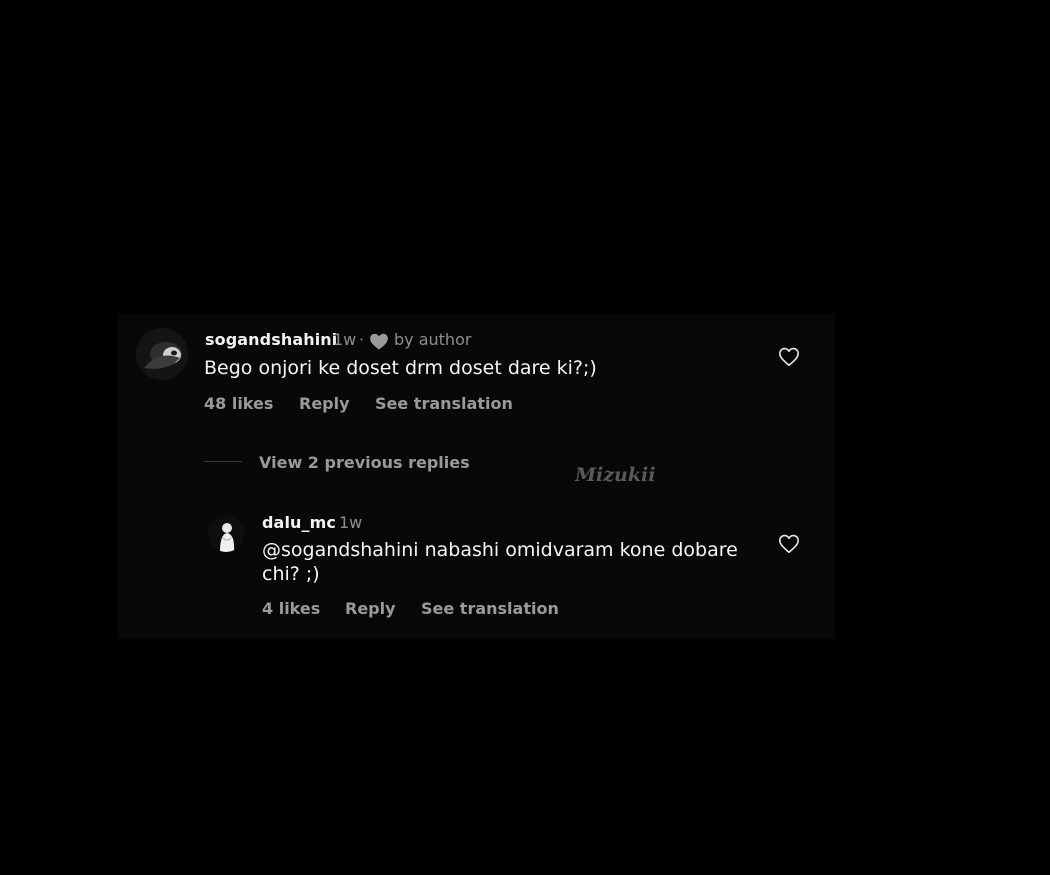  Describe the element at coordinates (789, 544) in the screenshot. I see `reply-like-heart-icon` at that location.